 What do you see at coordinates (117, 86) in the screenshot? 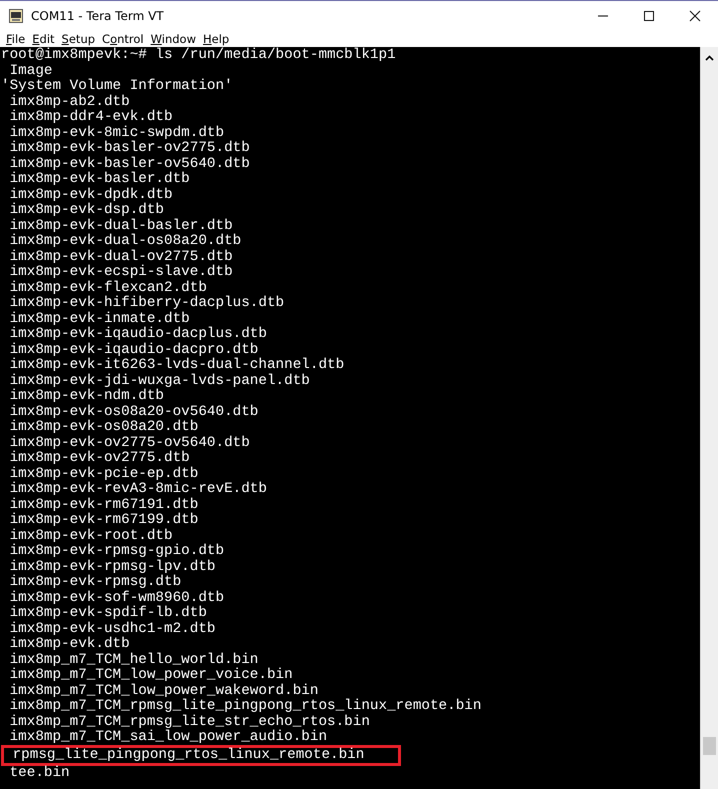
I see `terminal-line: 'System Volume Information'` at bounding box center [117, 86].